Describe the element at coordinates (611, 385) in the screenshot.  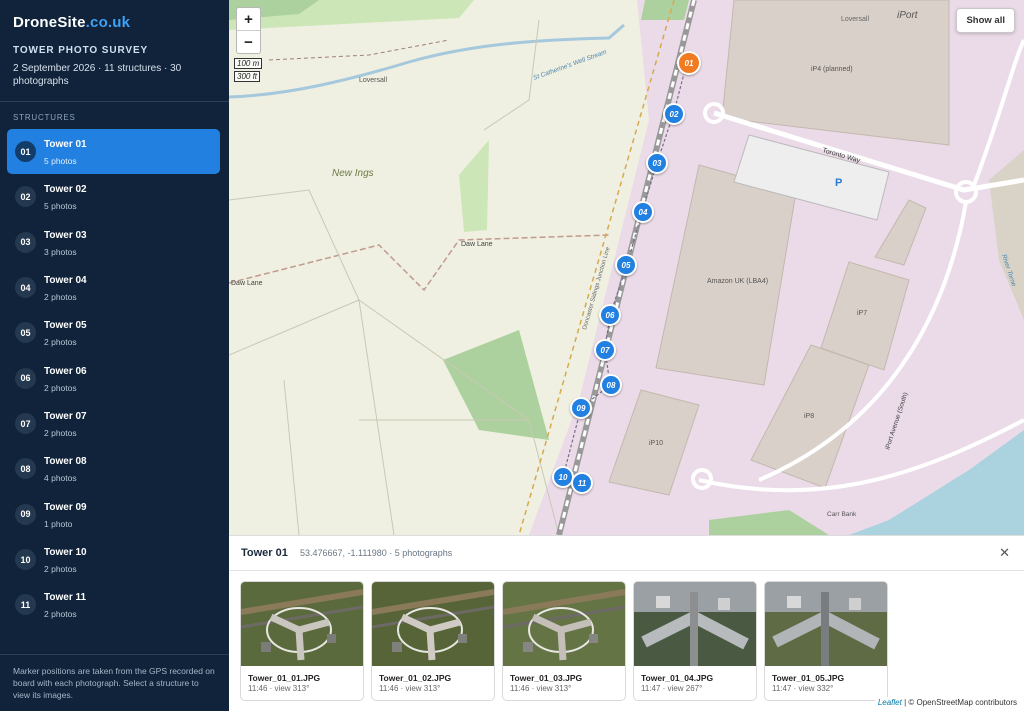
I see `tower-marker: 08` at that location.